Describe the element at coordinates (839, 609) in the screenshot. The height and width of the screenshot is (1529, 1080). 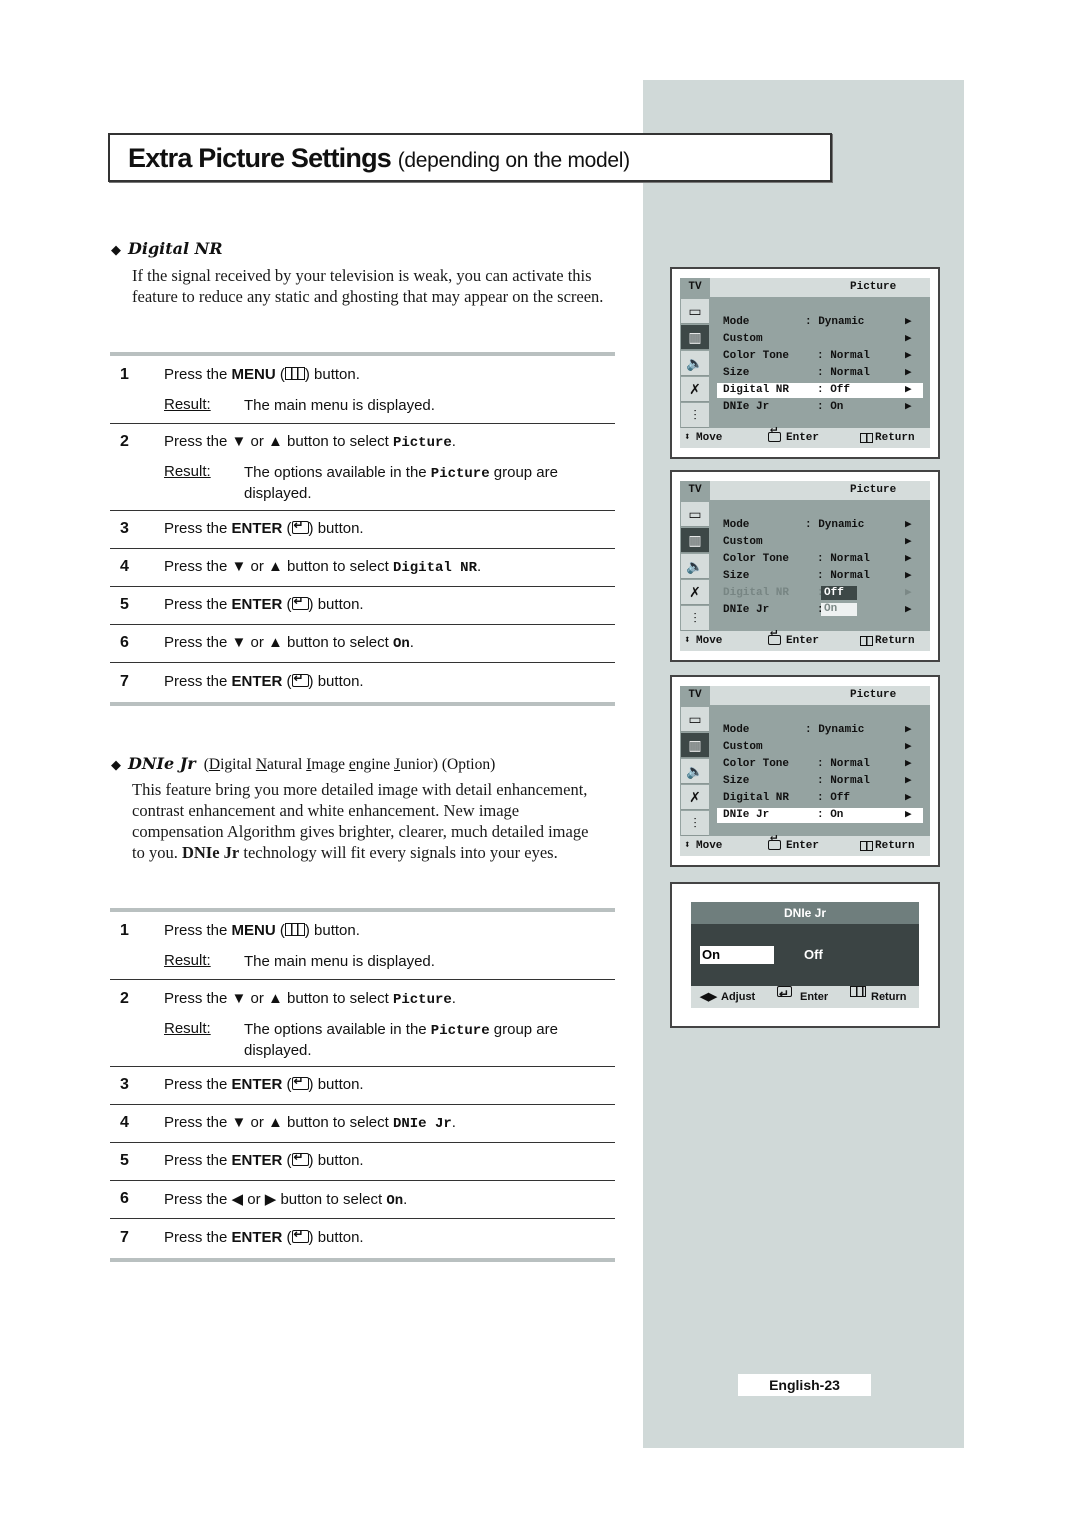
I see `popup-option-on: On` at that location.